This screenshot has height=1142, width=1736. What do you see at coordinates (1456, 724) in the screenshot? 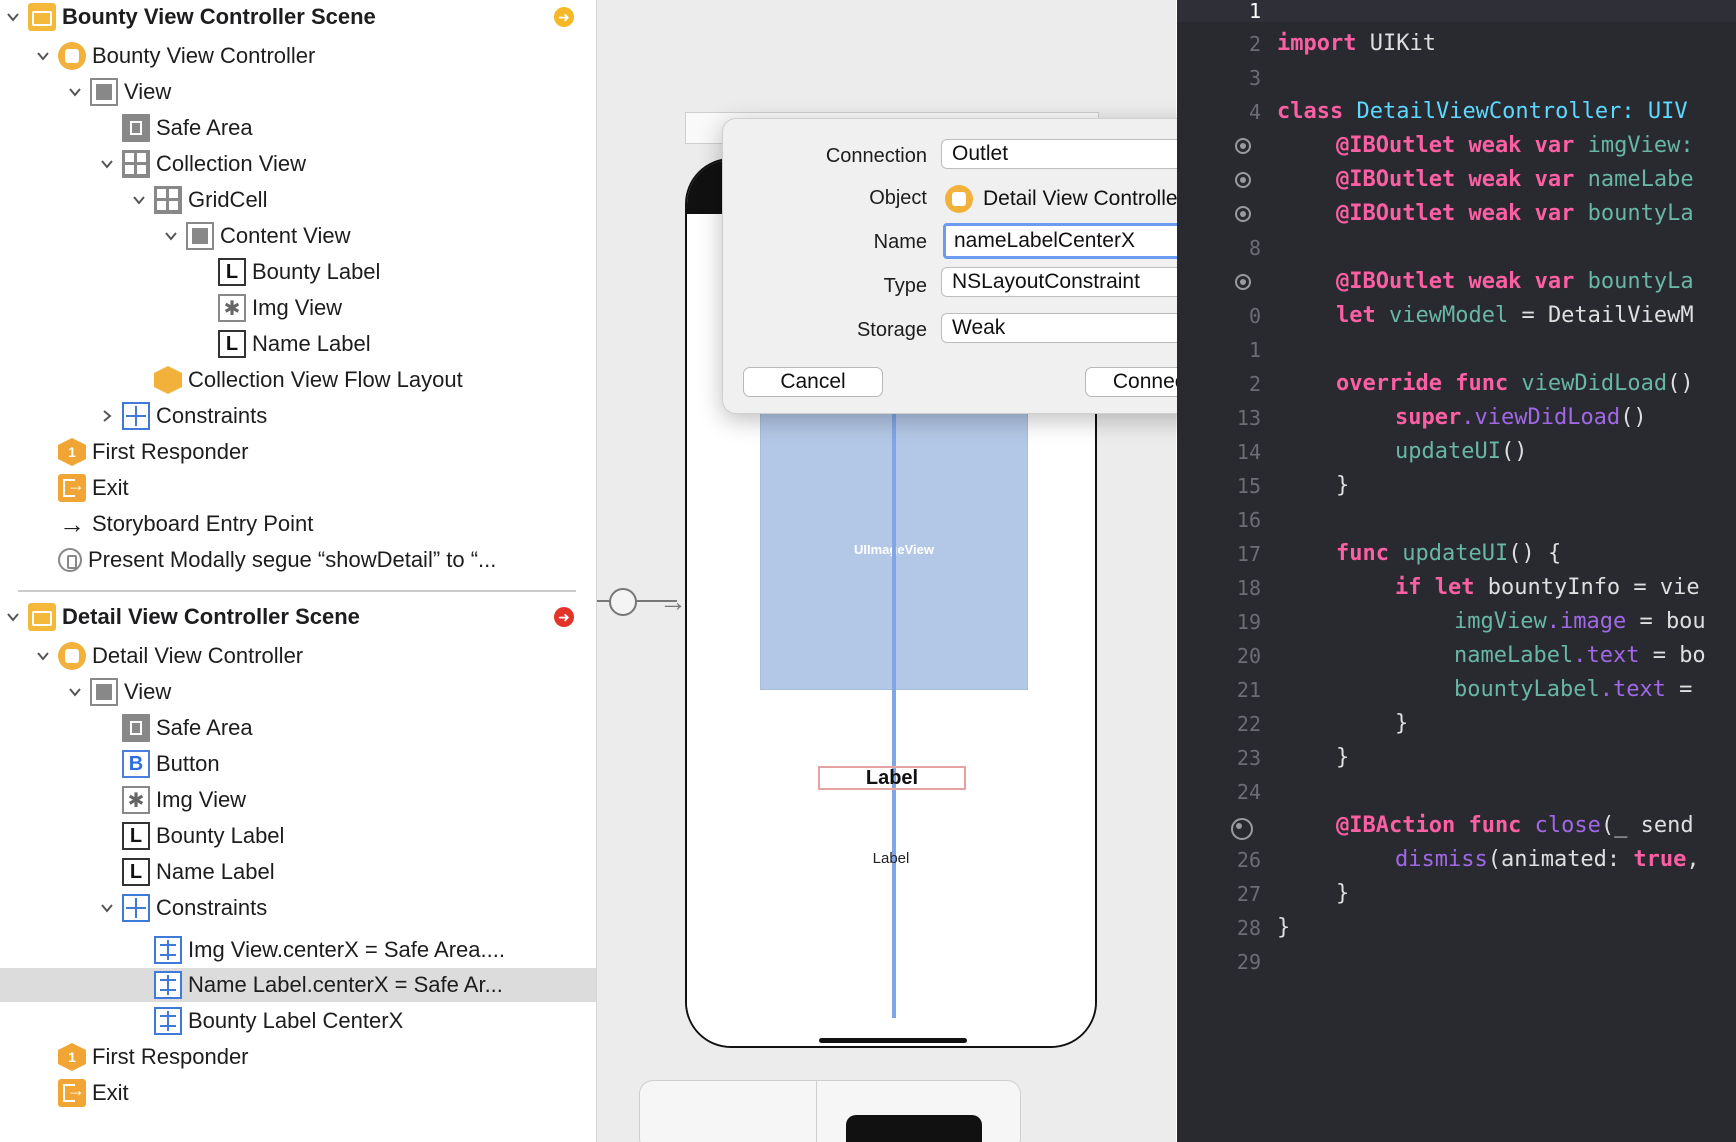
I see `code-line: 22}` at bounding box center [1456, 724].